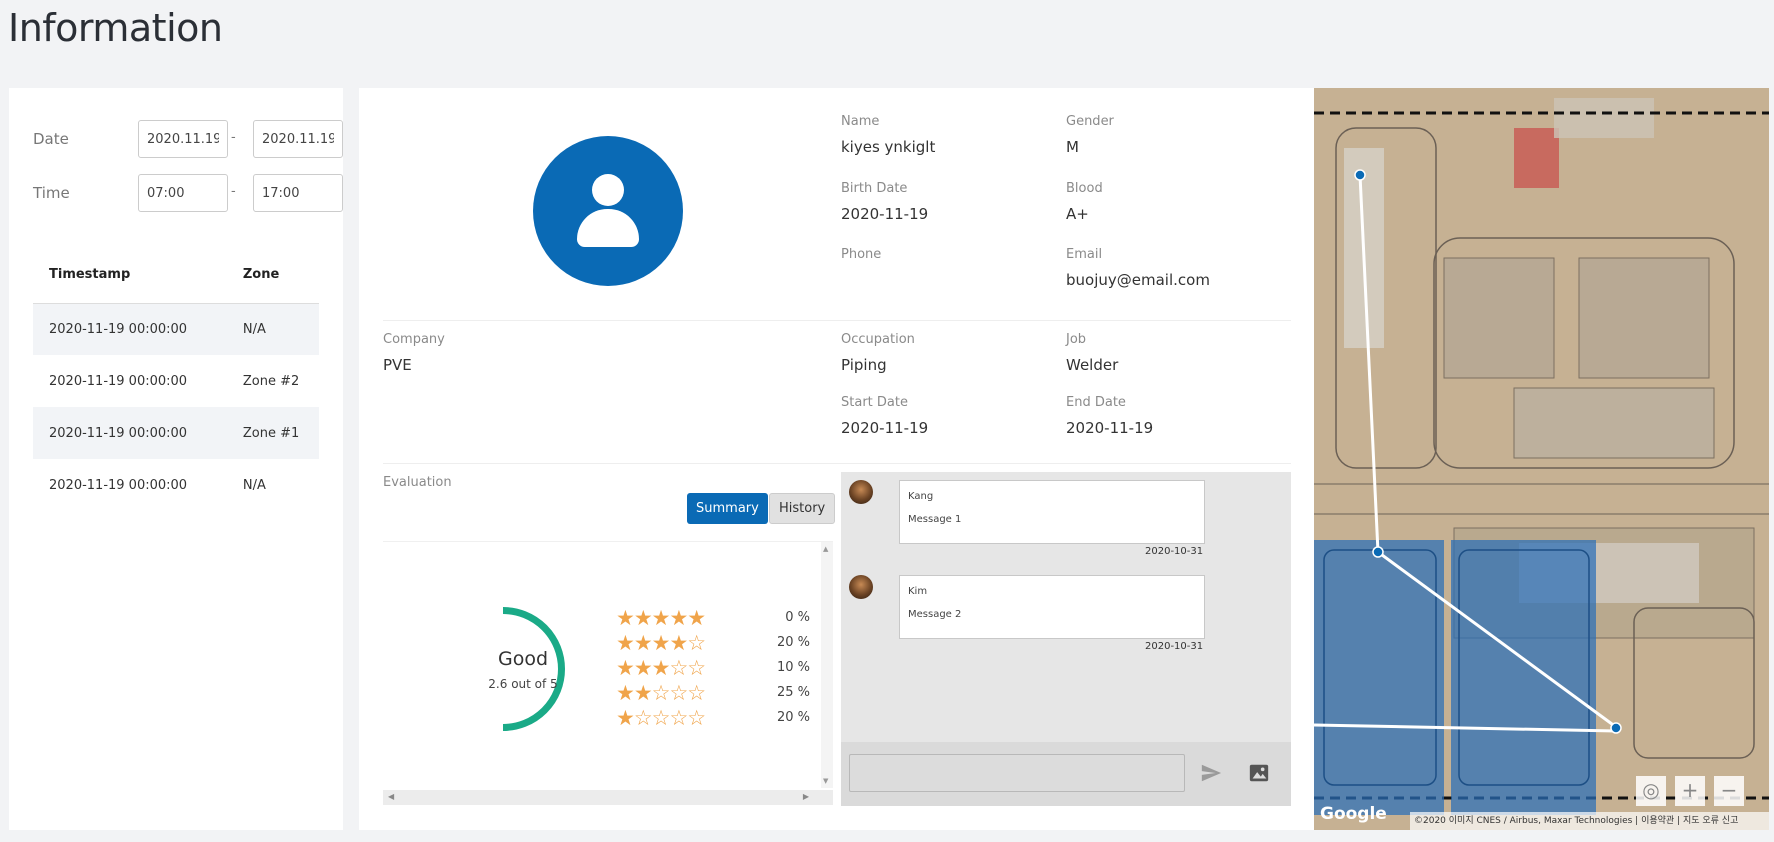 The height and width of the screenshot is (842, 1774). What do you see at coordinates (115, 28) in the screenshot?
I see `page-title: Information` at bounding box center [115, 28].